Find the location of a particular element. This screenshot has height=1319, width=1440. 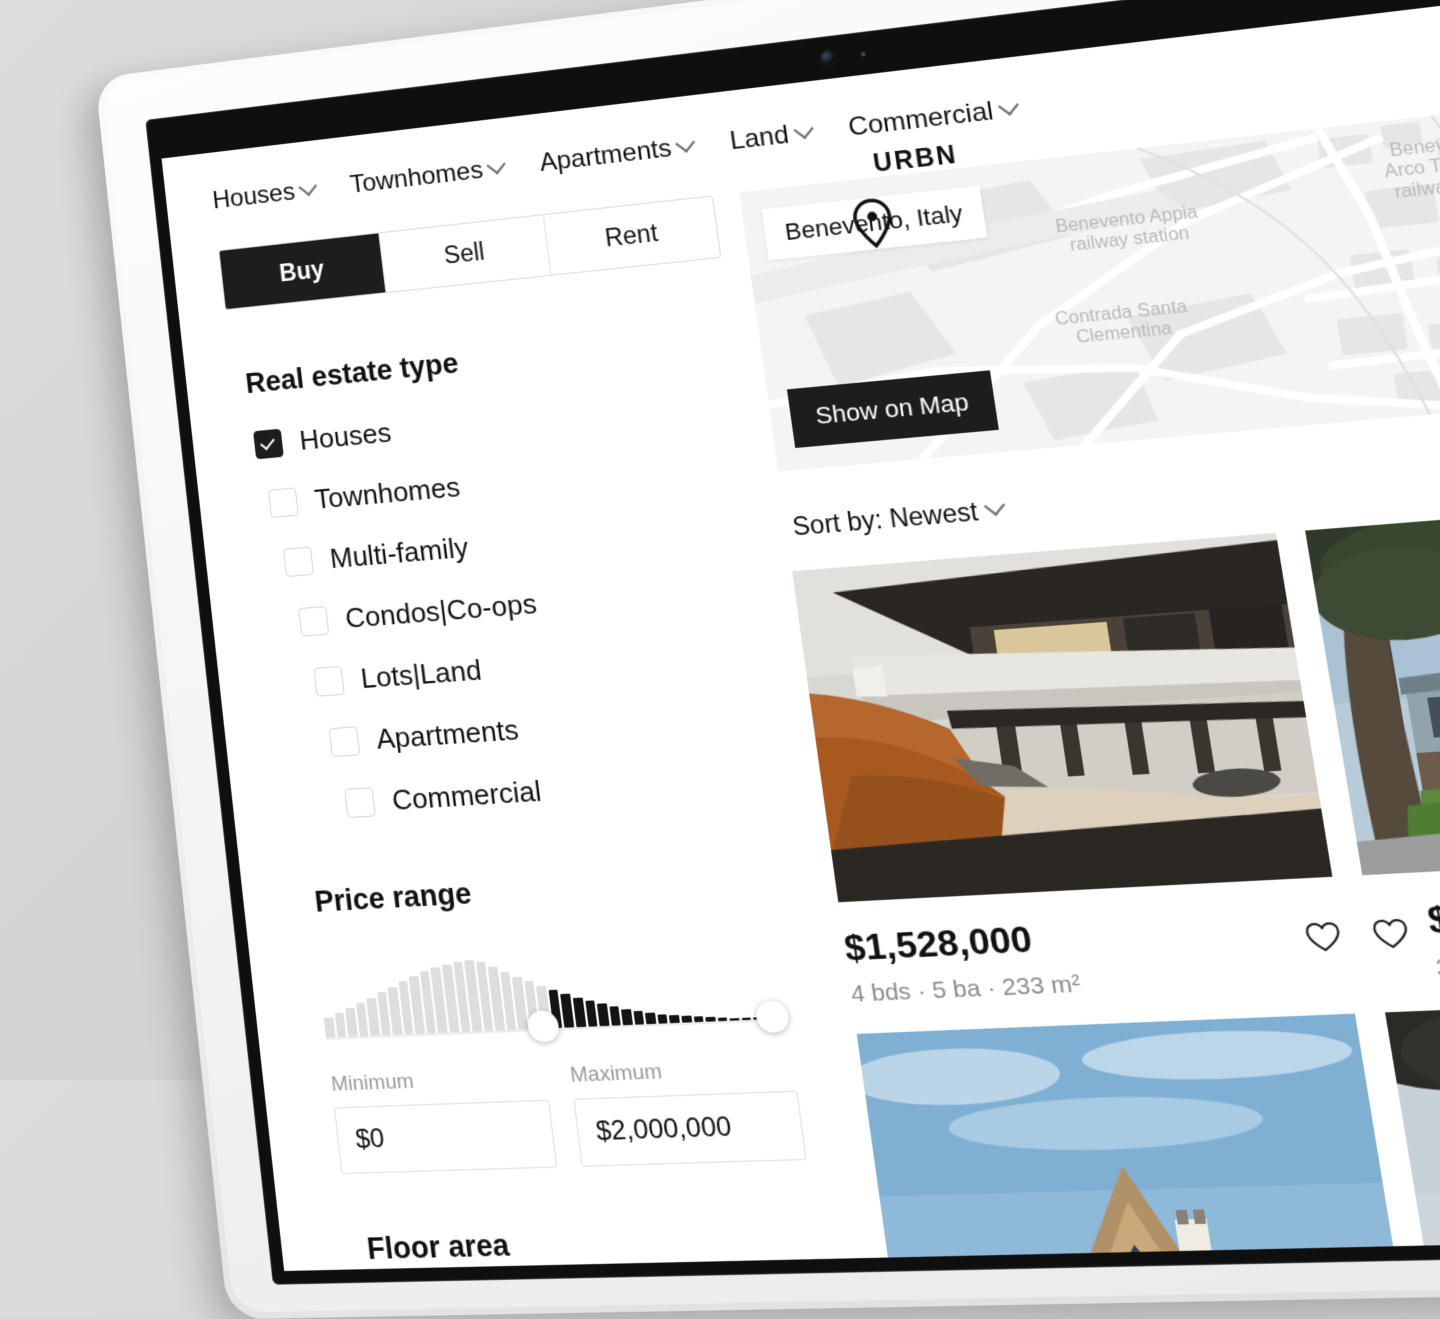

checkbox-label: Condos|Co-ops is located at coordinates (441, 611).